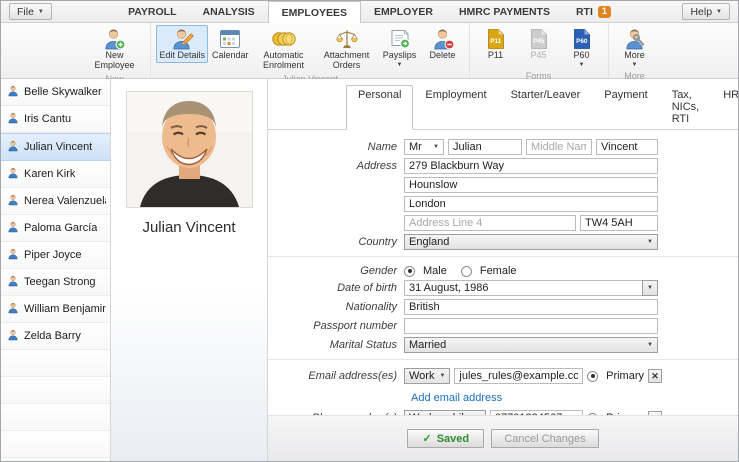  I want to click on attachment-orders-button: Attachment Orders, so click(347, 49).